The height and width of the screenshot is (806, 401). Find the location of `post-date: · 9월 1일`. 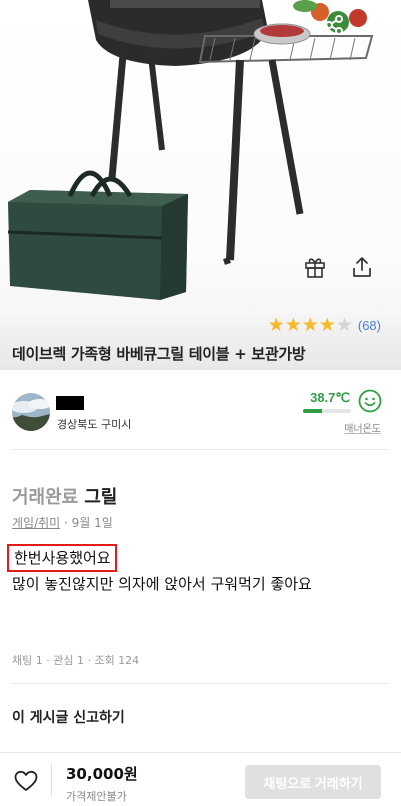

post-date: · 9월 1일 is located at coordinates (86, 523).